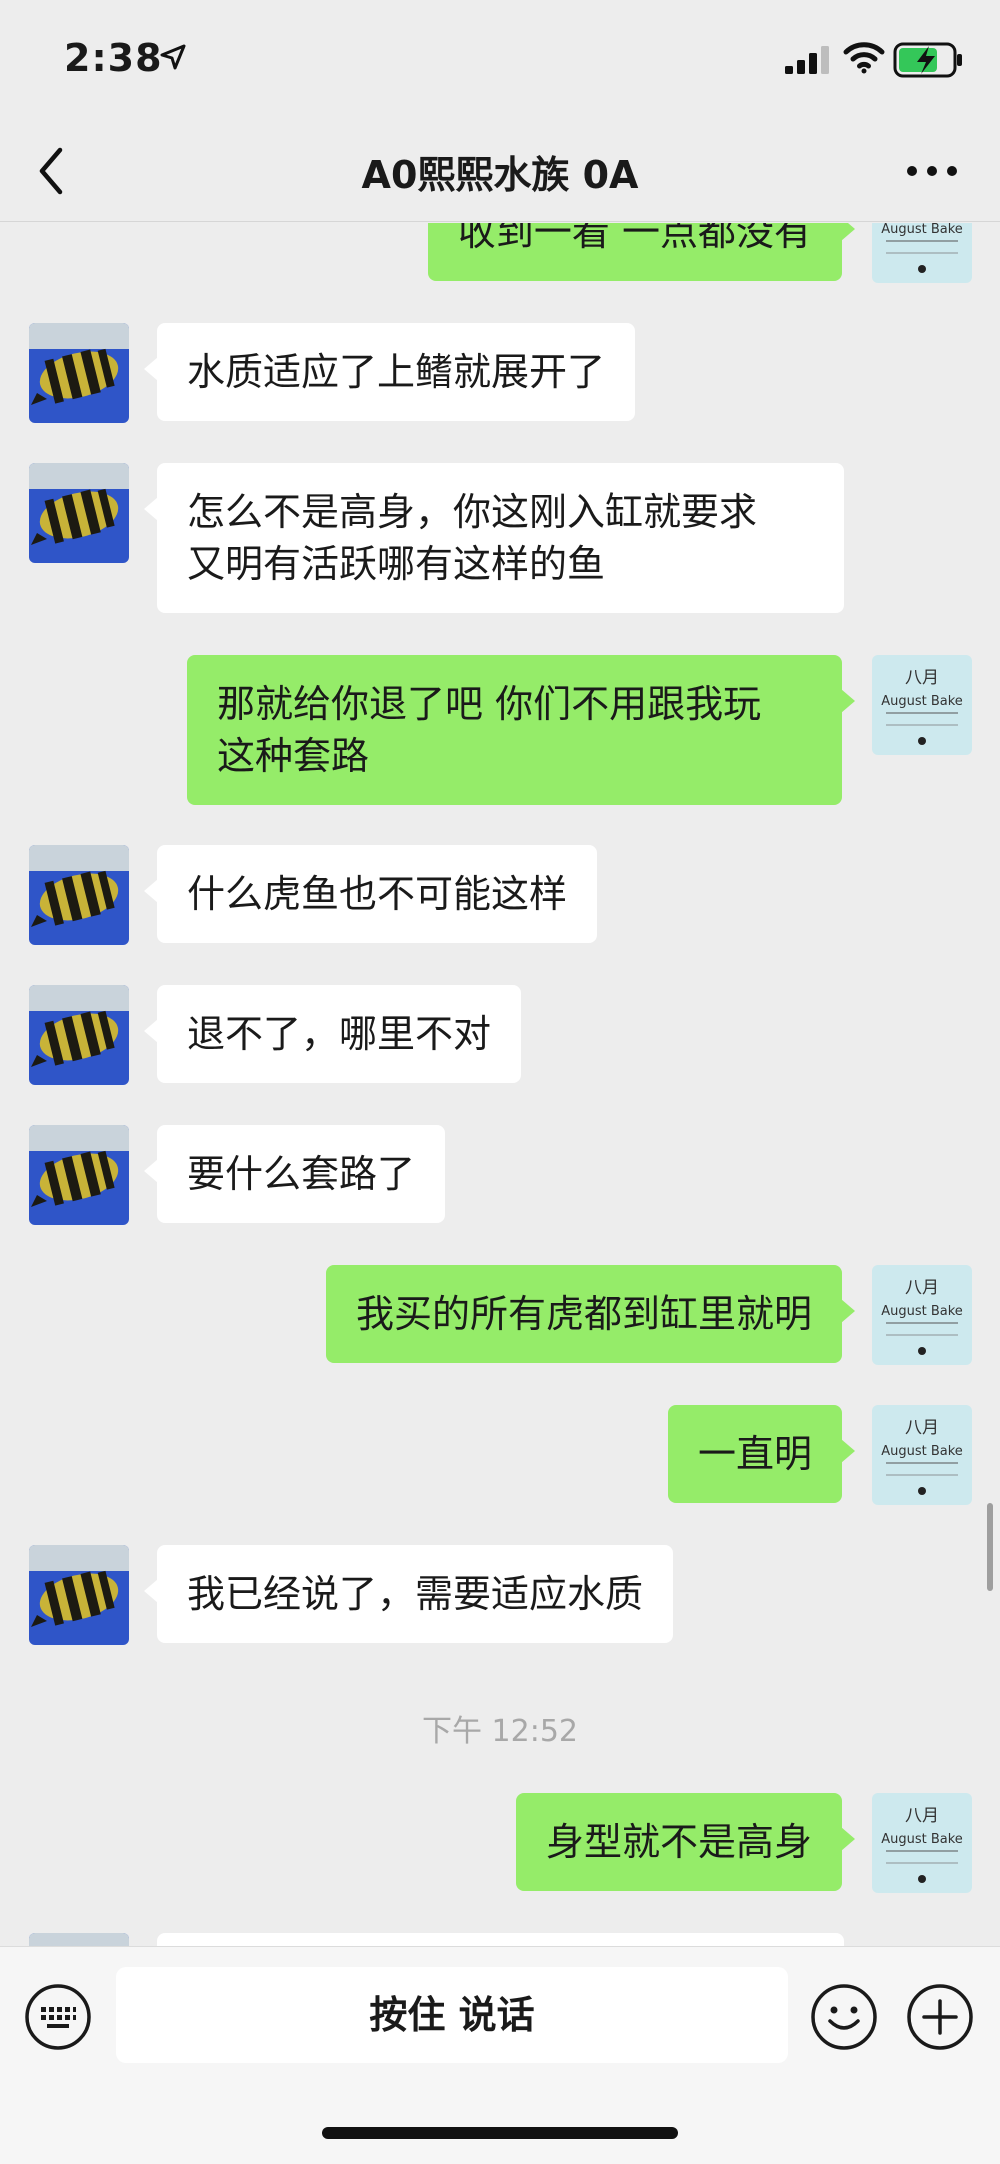 This screenshot has width=1000, height=2164. Describe the element at coordinates (521, 730) in the screenshot. I see `message-bubble-outgoing: 那就给你退了吧 你们不用跟我玩 这种套路` at that location.